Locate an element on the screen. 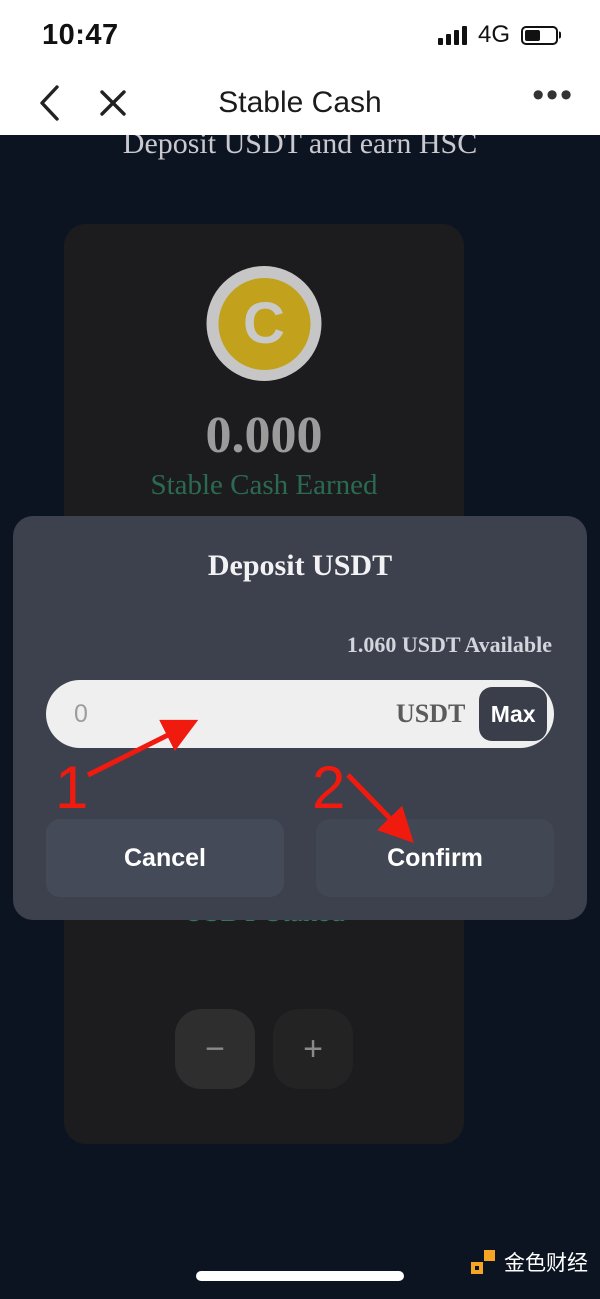 The image size is (600, 1299). coin-letter: C is located at coordinates (264, 323).